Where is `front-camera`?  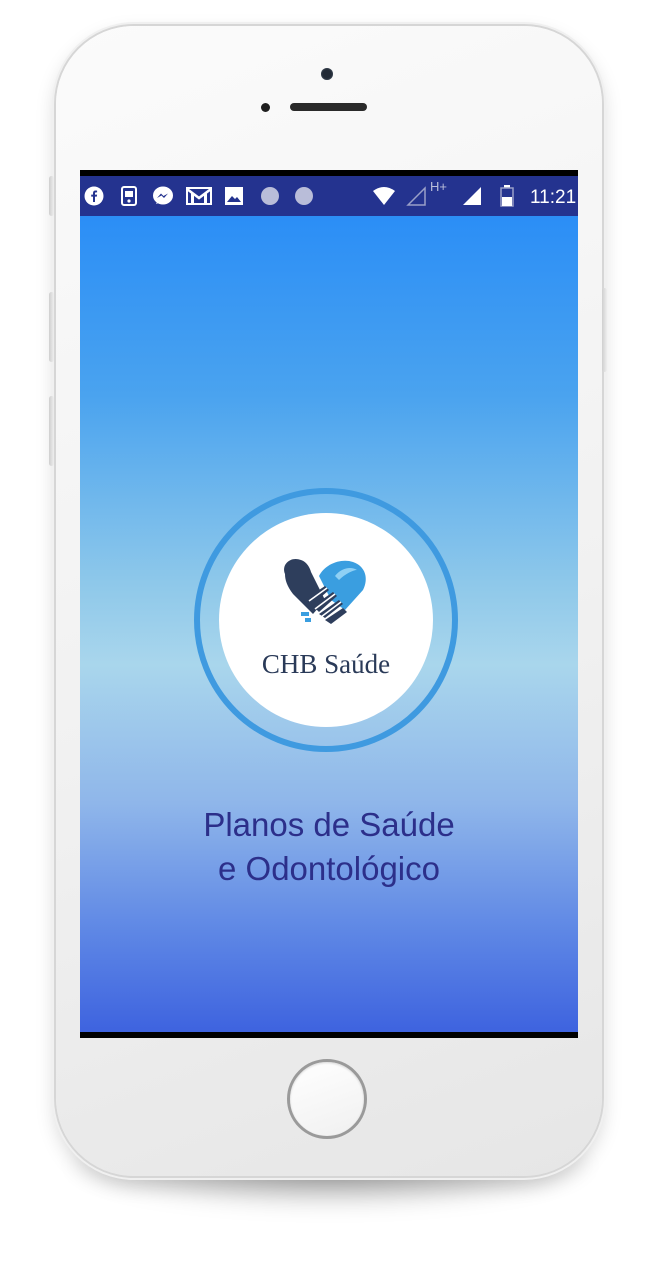 front-camera is located at coordinates (327, 74).